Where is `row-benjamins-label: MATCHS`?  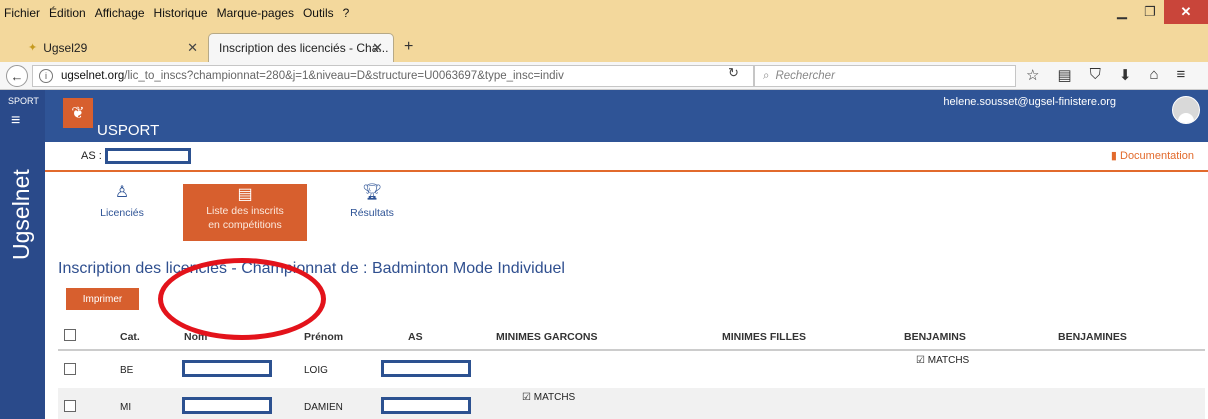
row-benjamins-label: MATCHS is located at coordinates (948, 360).